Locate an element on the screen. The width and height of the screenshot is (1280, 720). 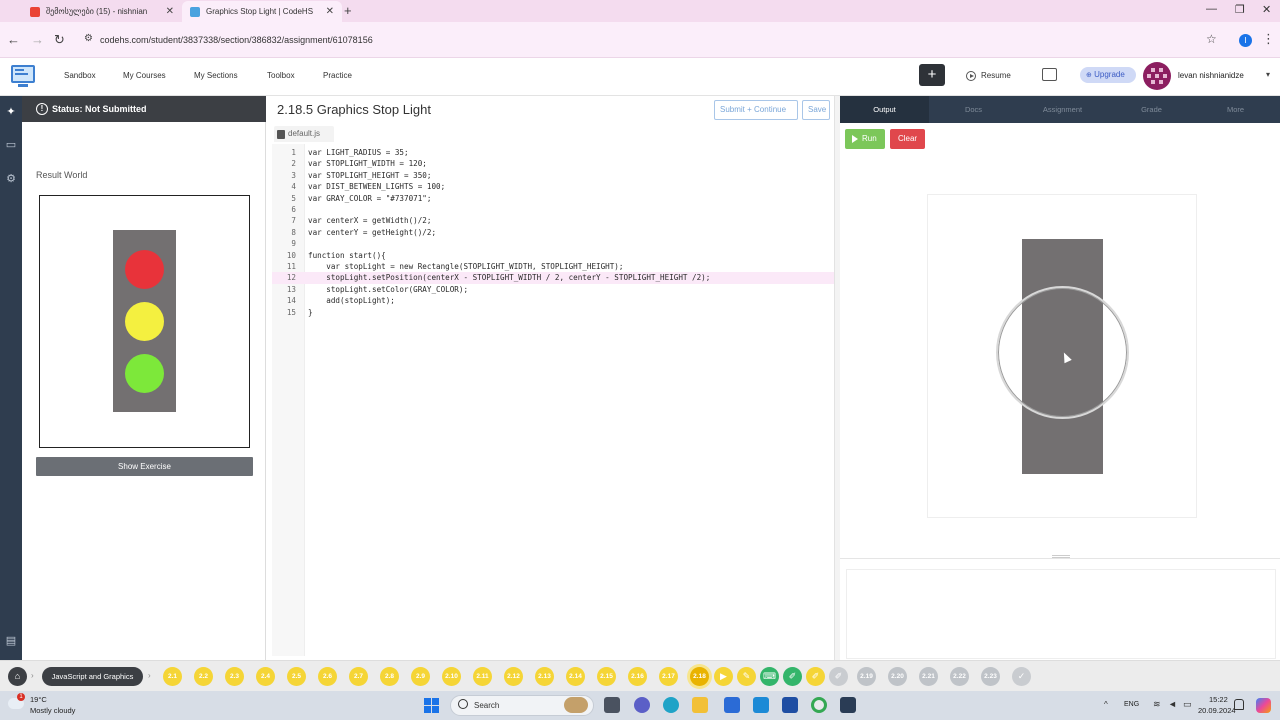
lesson-2-23: 2.23 is located at coordinates (990, 676).